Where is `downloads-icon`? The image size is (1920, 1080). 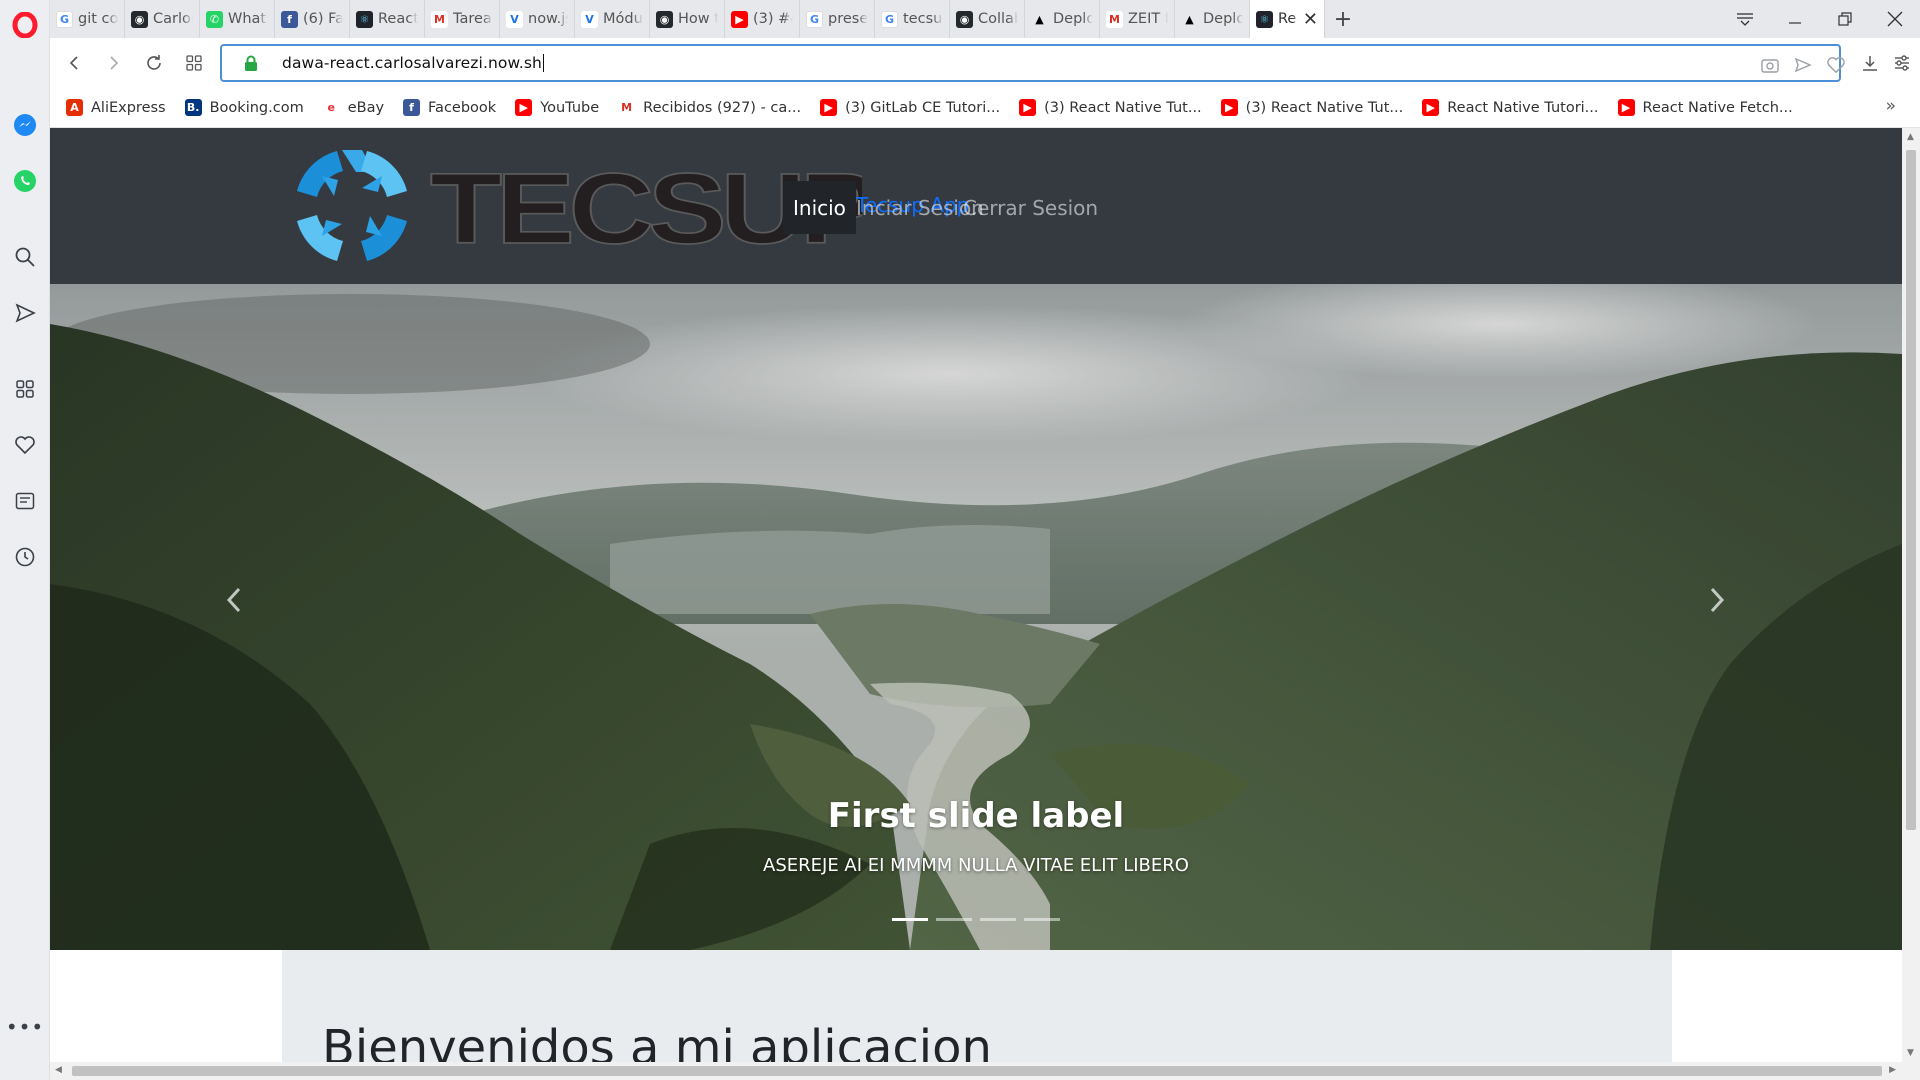 downloads-icon is located at coordinates (1870, 63).